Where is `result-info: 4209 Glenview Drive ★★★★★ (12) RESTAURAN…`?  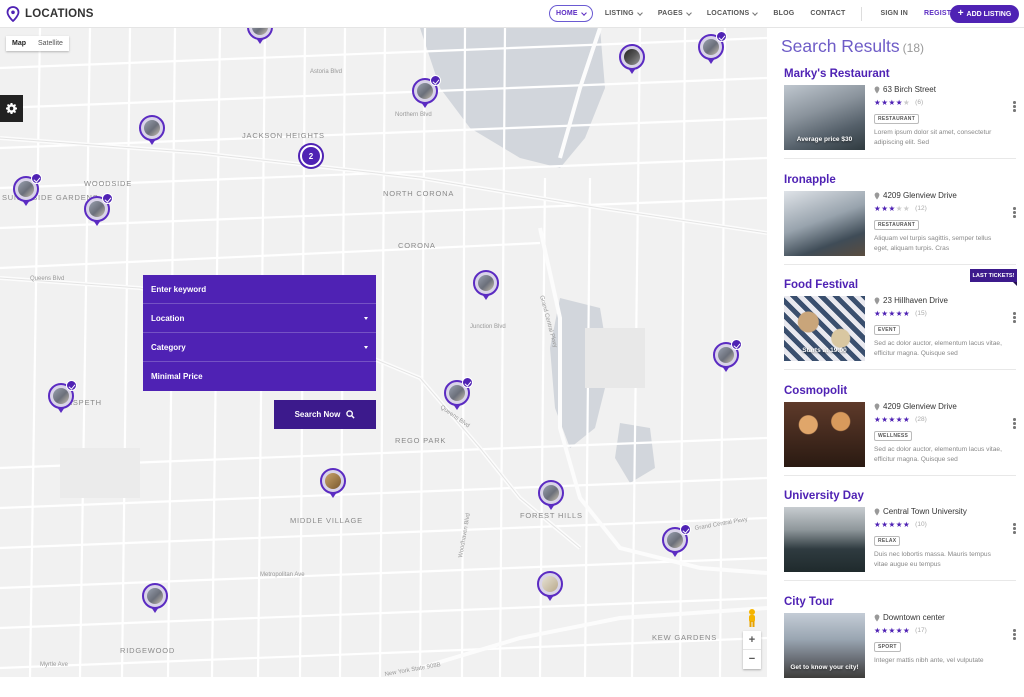 result-info: 4209 Glenview Drive ★★★★★ (12) RESTAURAN… is located at coordinates (938, 222).